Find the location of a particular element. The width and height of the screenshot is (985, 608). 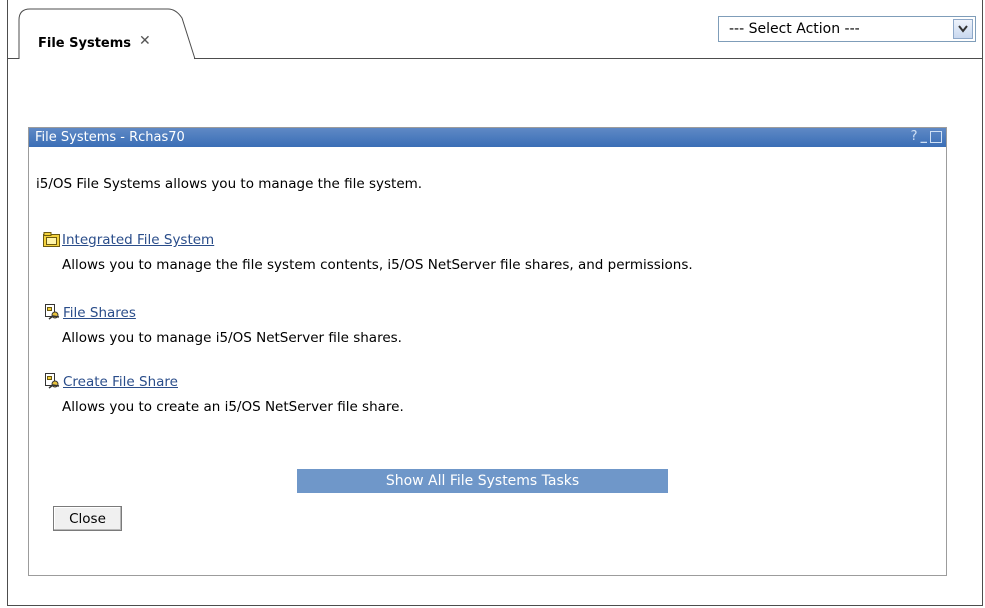

help-icon: ? is located at coordinates (914, 136).